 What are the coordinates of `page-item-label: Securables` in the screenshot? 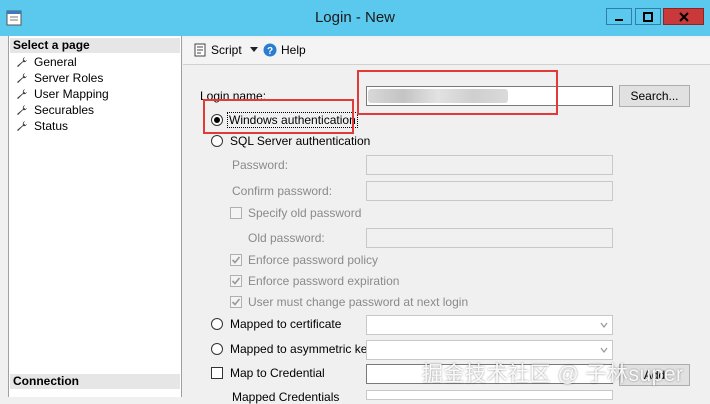 It's located at (64, 110).